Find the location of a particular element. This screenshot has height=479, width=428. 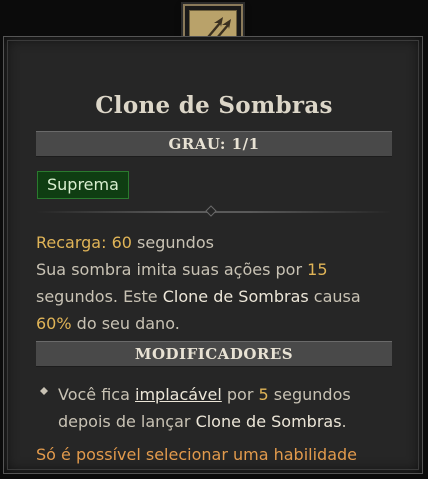

description-text: Sua sombra imita suas ações por is located at coordinates (169, 269).